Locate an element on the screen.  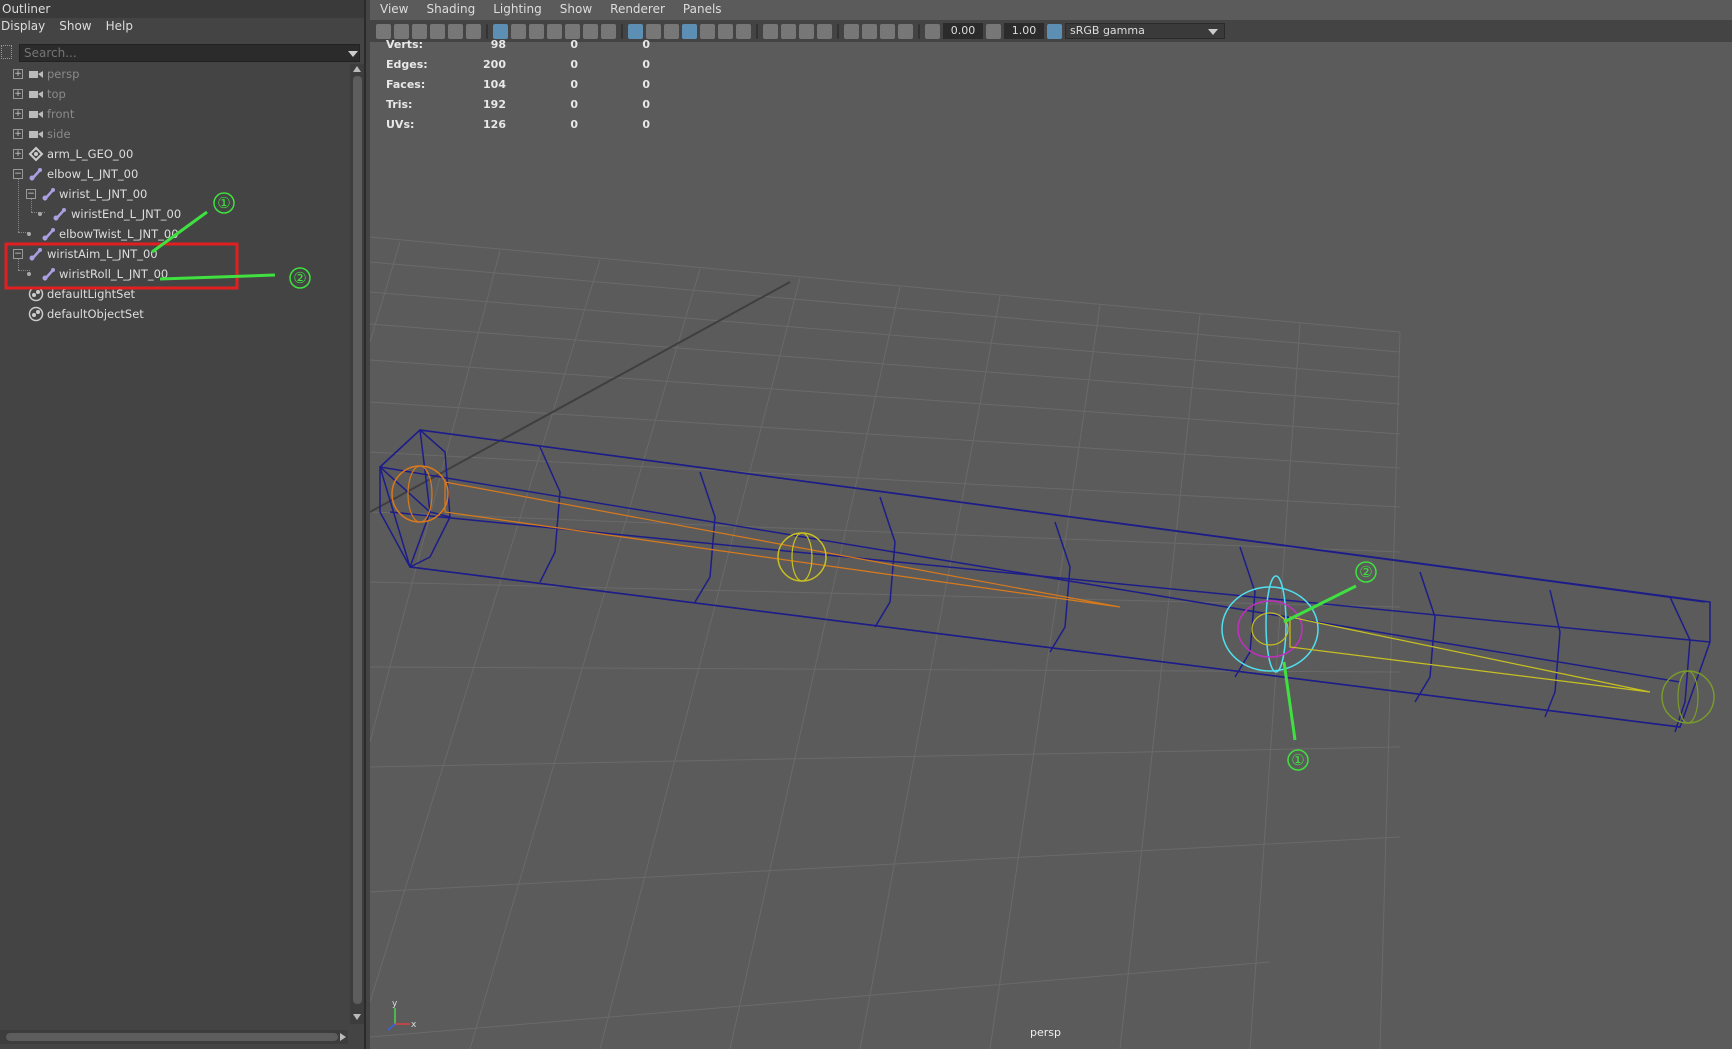
outliner-item-top: + top is located at coordinates (170, 94).